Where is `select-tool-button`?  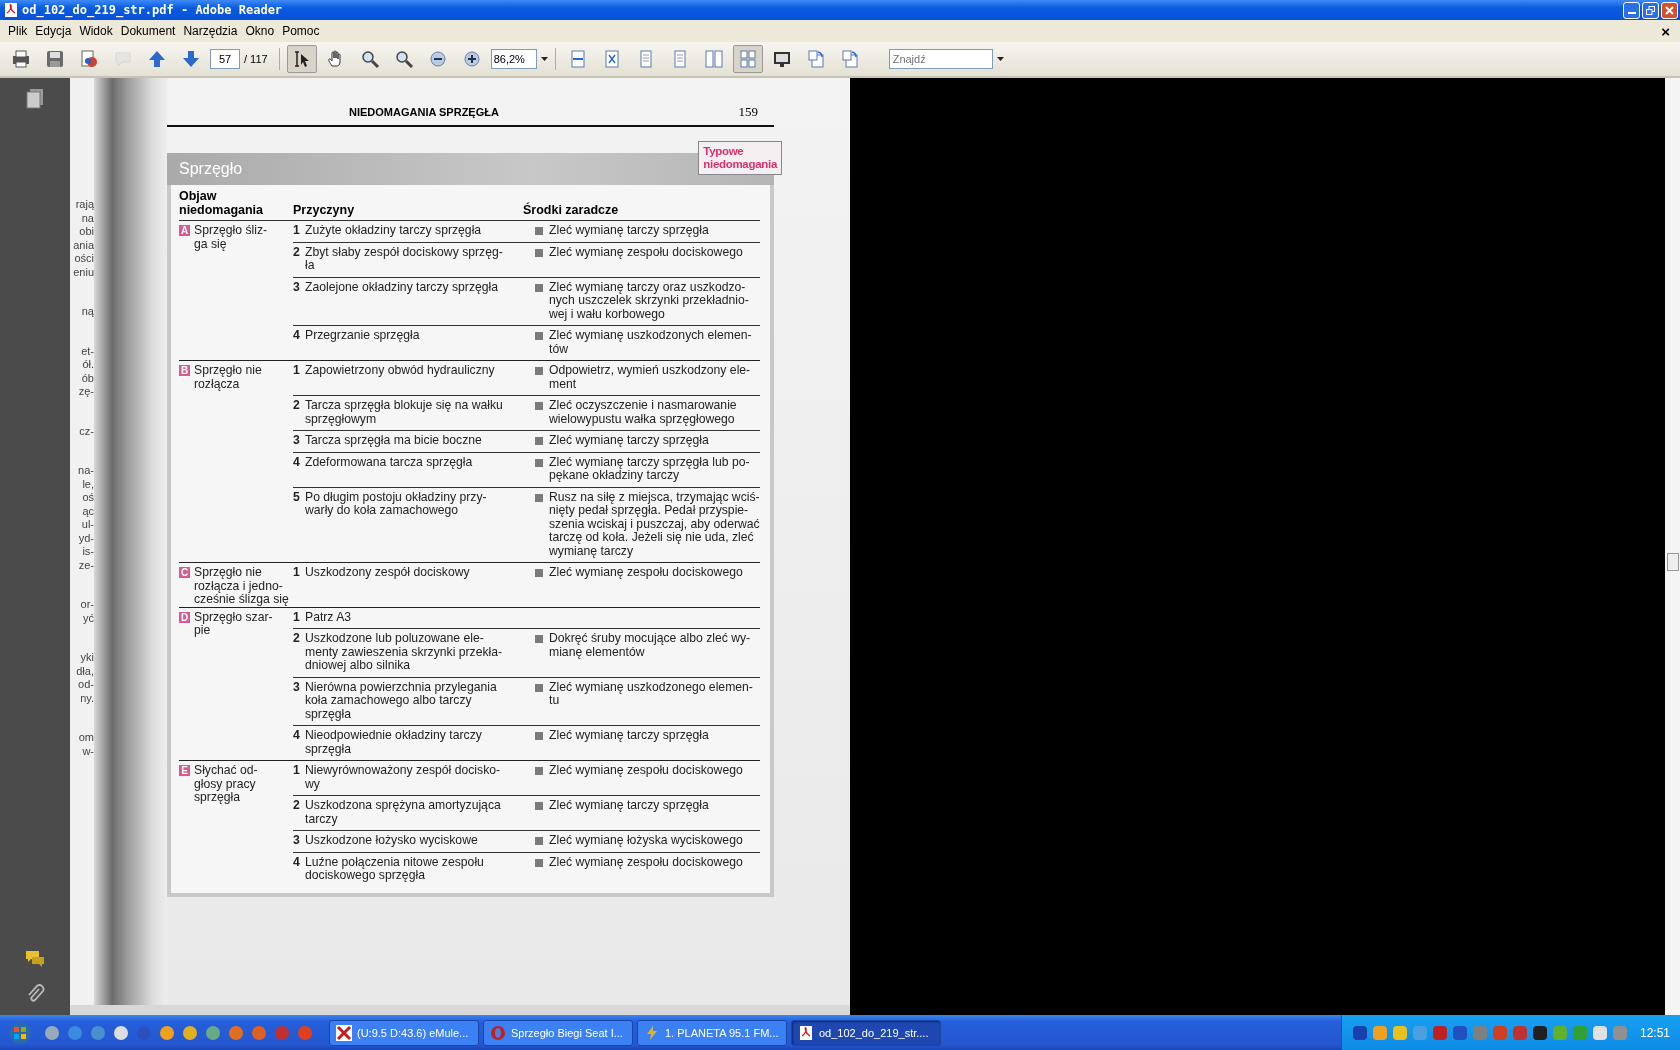 select-tool-button is located at coordinates (301, 59).